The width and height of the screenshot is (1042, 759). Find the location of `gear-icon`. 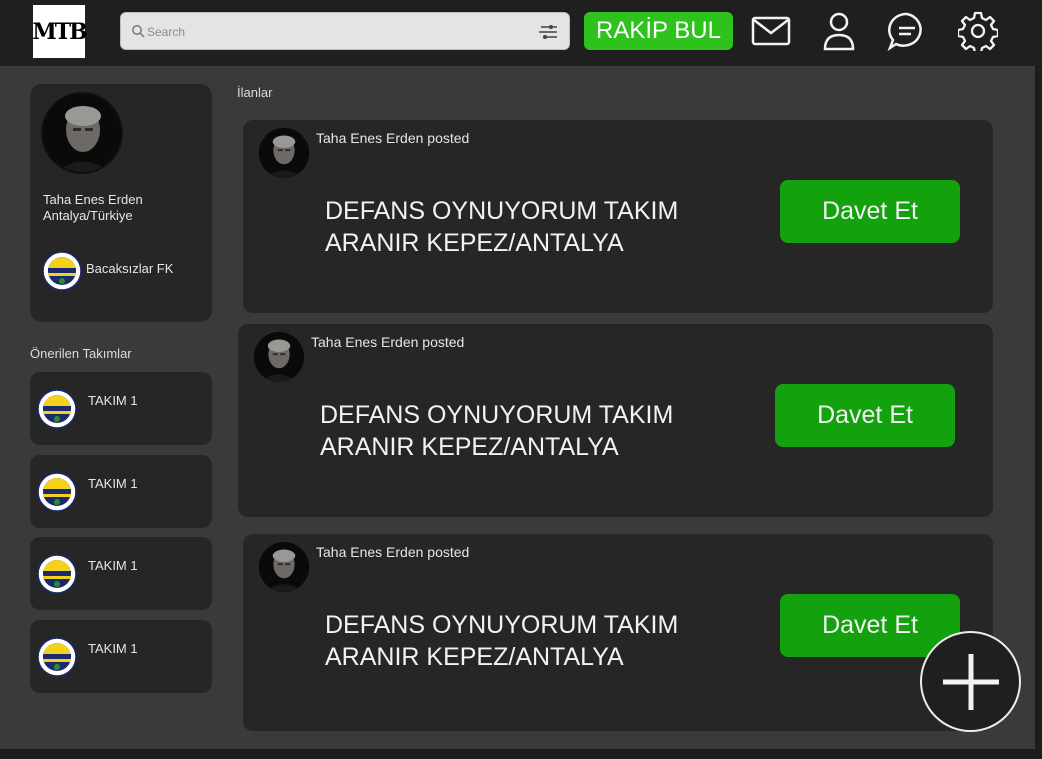

gear-icon is located at coordinates (978, 31).